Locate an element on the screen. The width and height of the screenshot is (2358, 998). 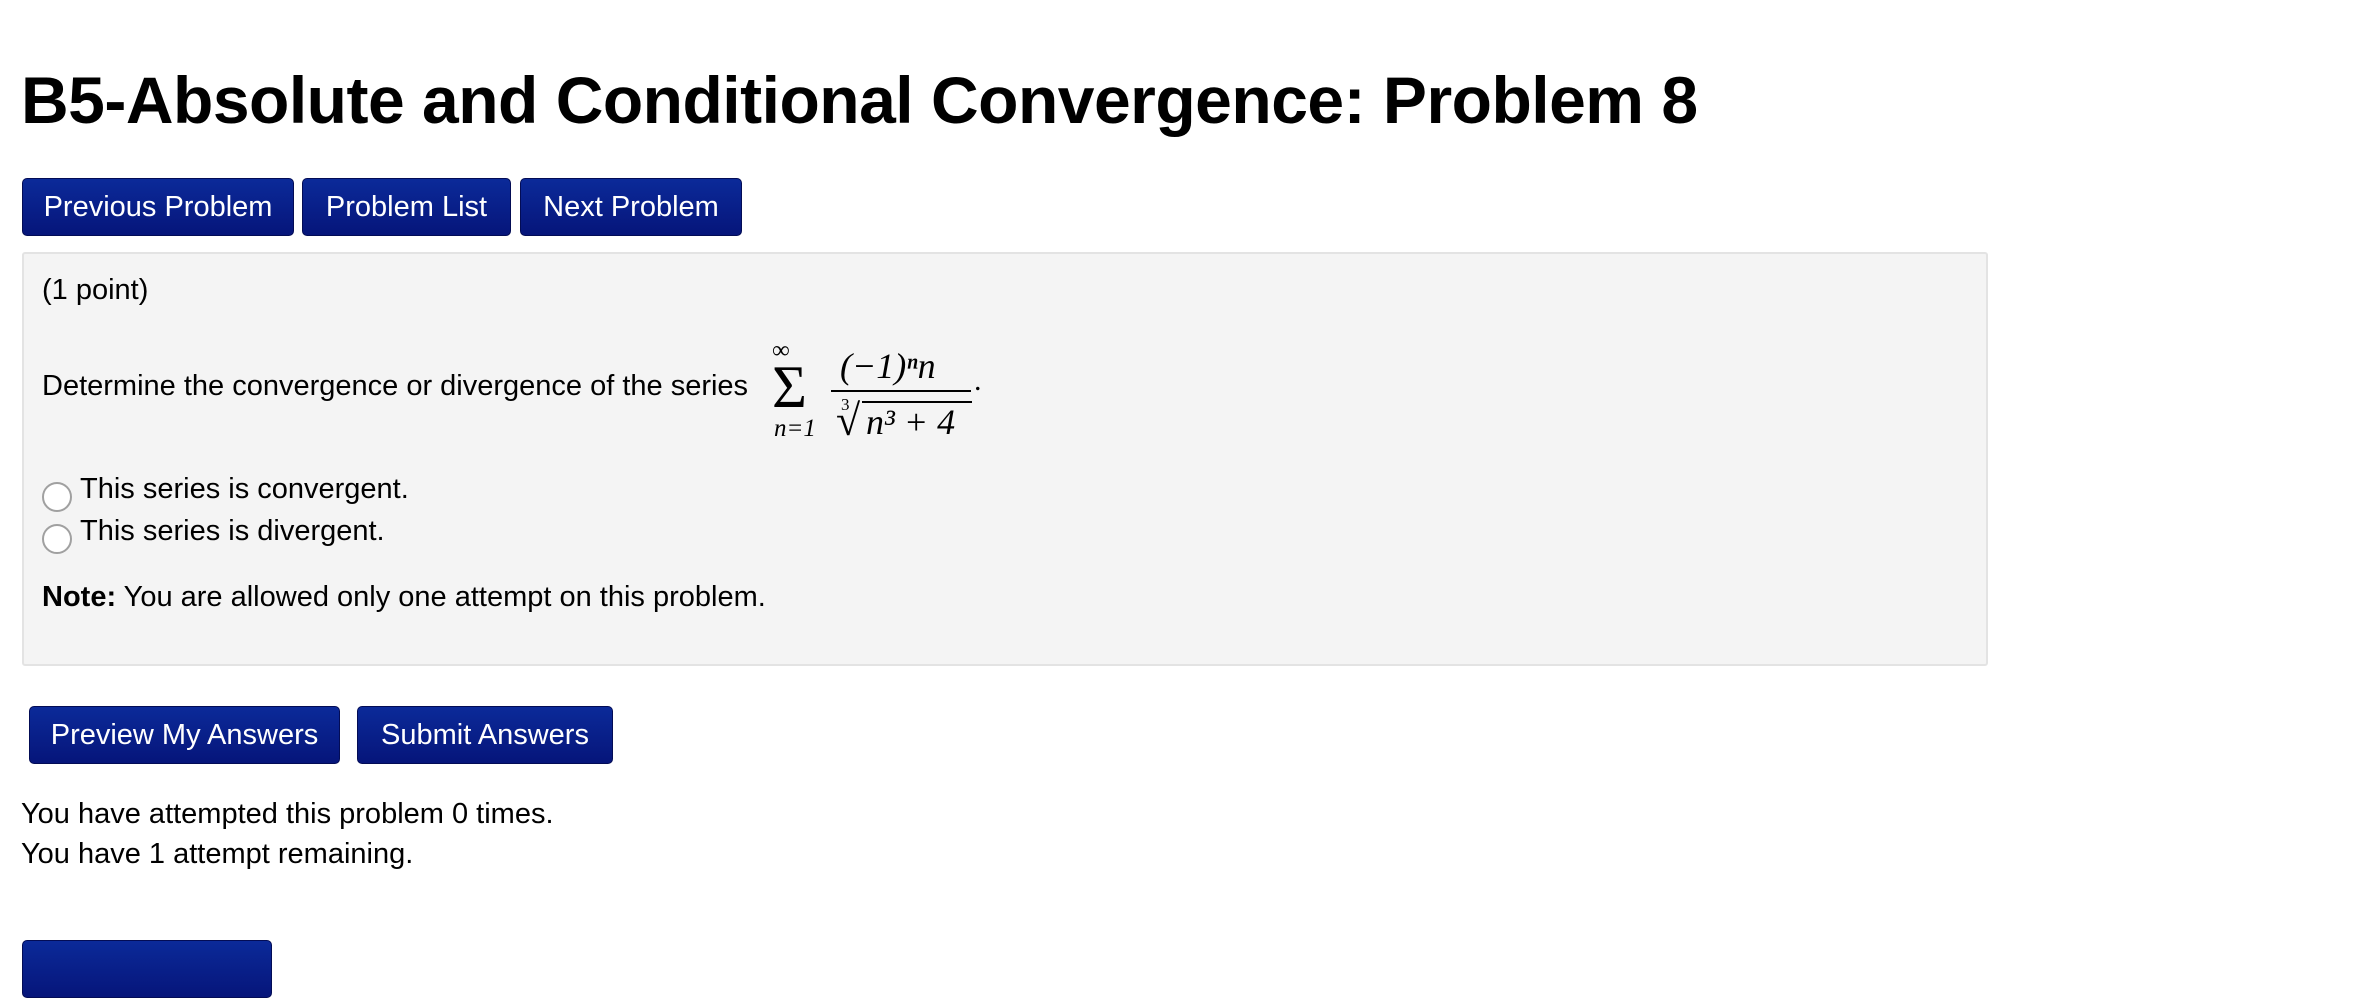
radio-convergent is located at coordinates (57, 497).